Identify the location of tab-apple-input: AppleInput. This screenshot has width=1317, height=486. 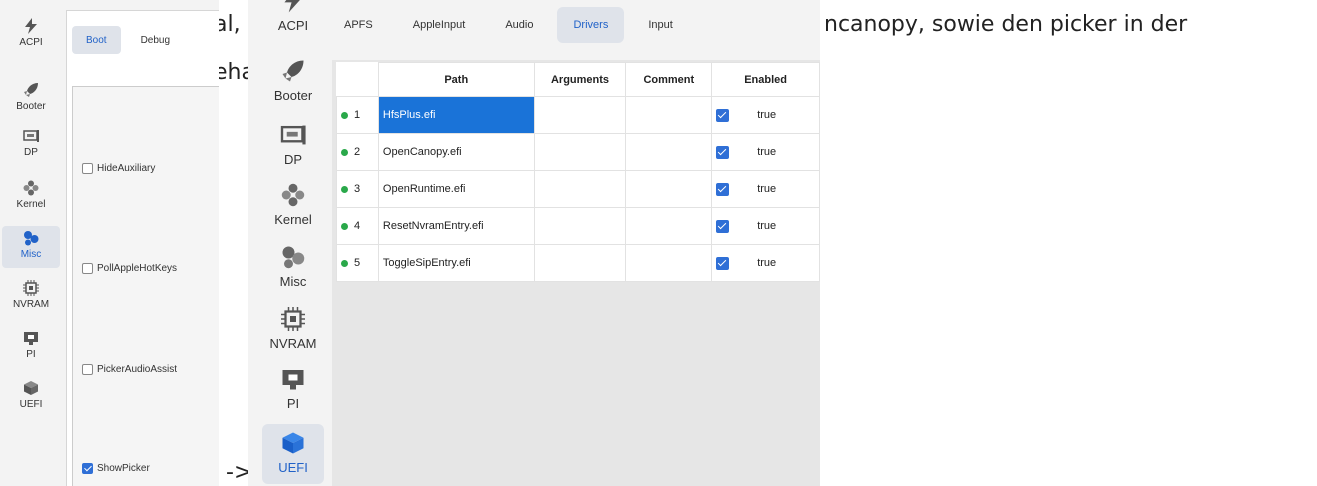
(439, 25).